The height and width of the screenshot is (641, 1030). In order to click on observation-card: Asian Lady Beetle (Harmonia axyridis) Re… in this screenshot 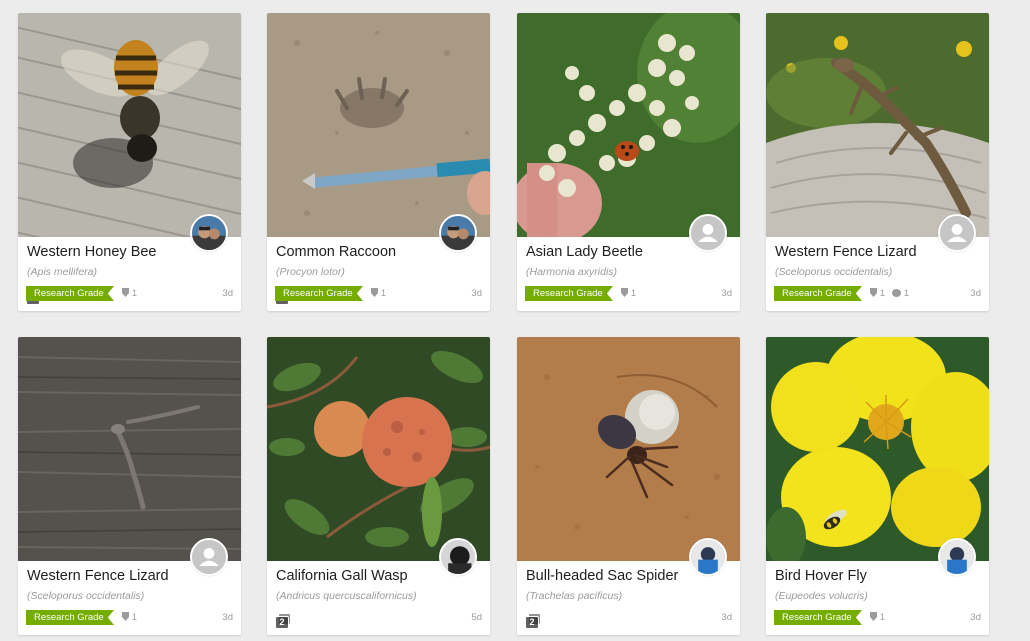, I will do `click(628, 162)`.